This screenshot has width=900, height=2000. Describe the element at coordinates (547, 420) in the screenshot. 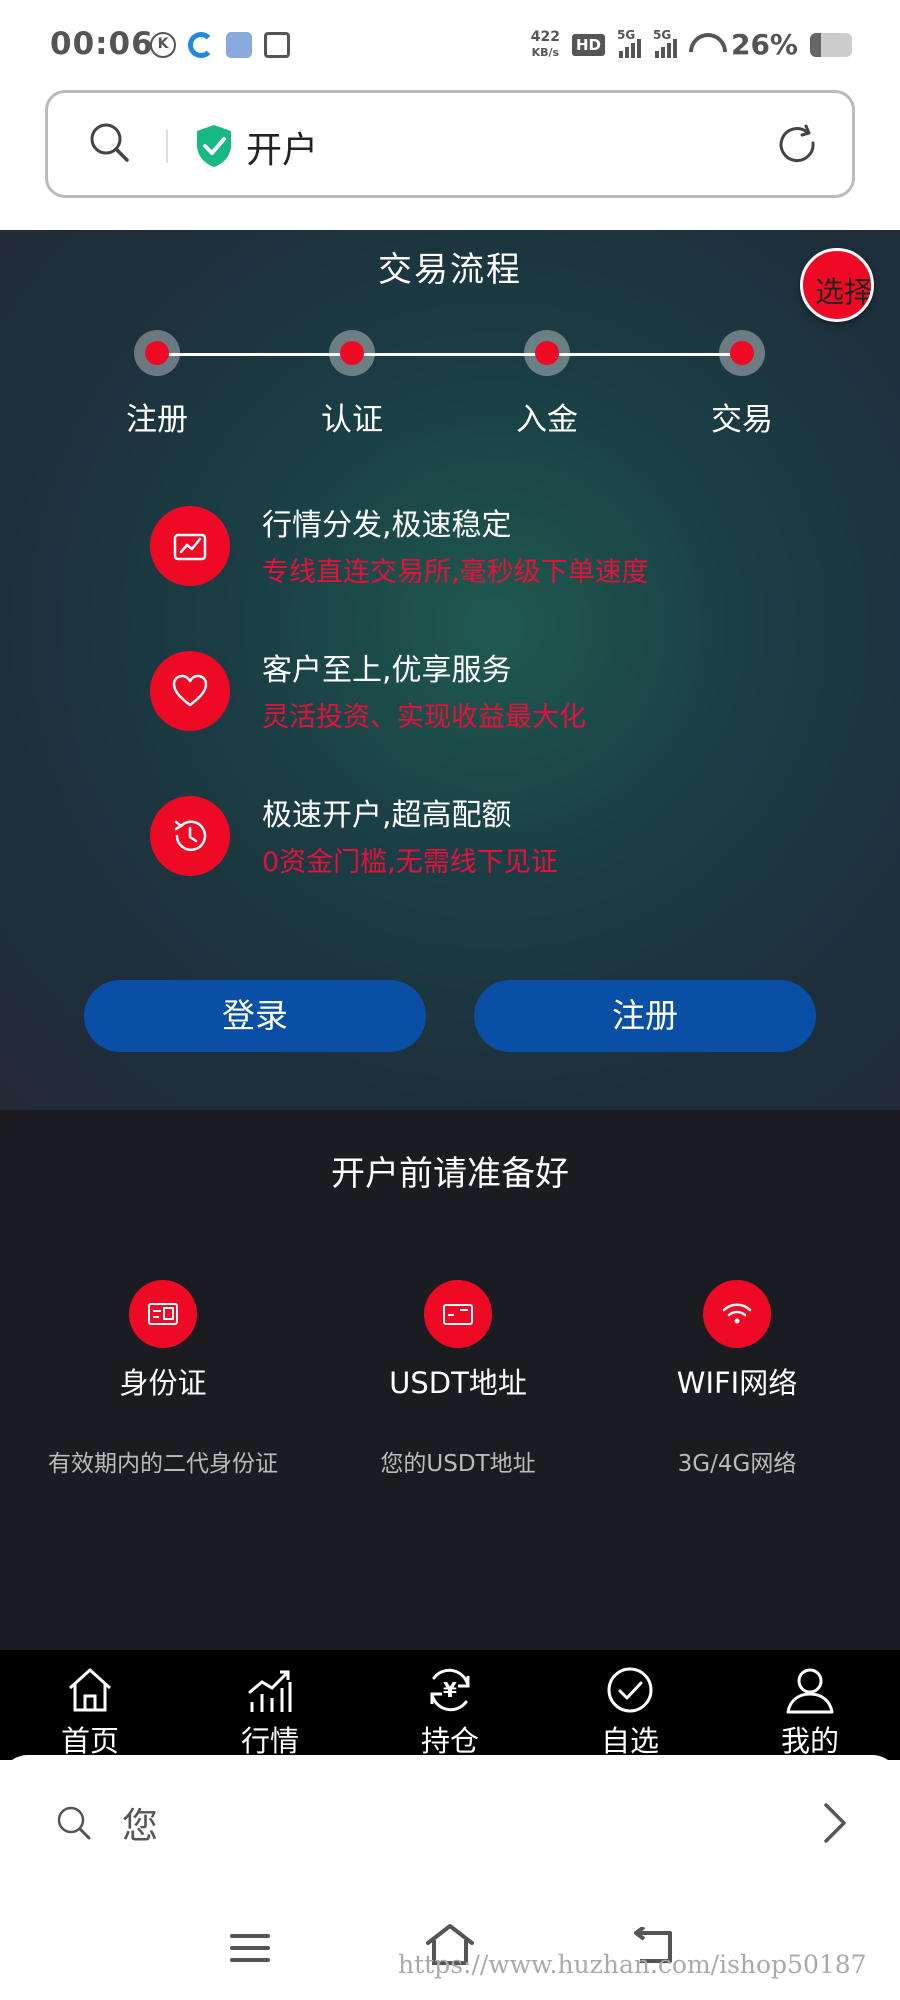

I see `step-label: 入金` at that location.